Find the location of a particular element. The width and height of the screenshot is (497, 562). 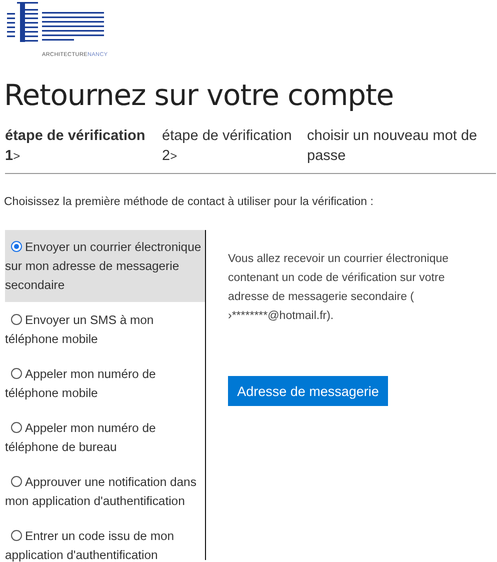

step-label: étape de vérification 2> is located at coordinates (227, 146).